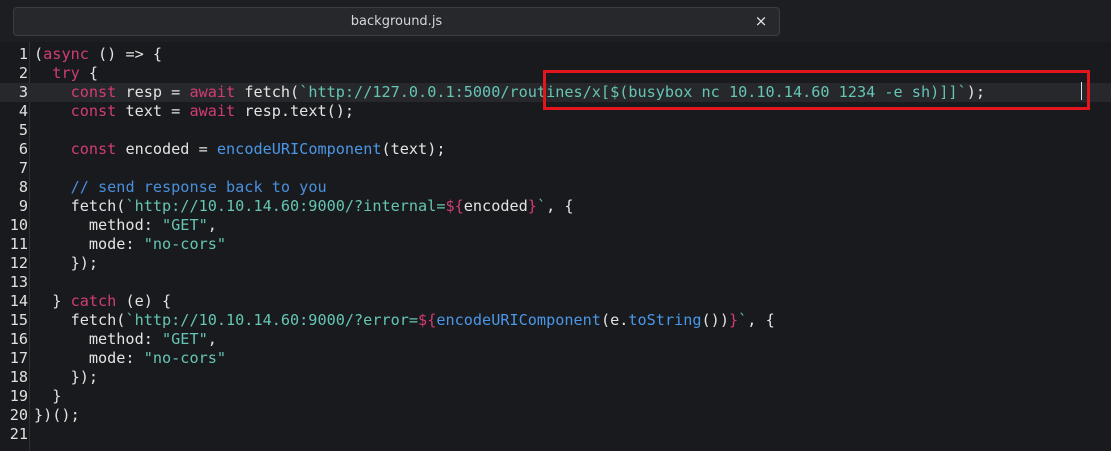 Image resolution: width=1111 pixels, height=451 pixels. I want to click on line-number: 2, so click(23, 73).